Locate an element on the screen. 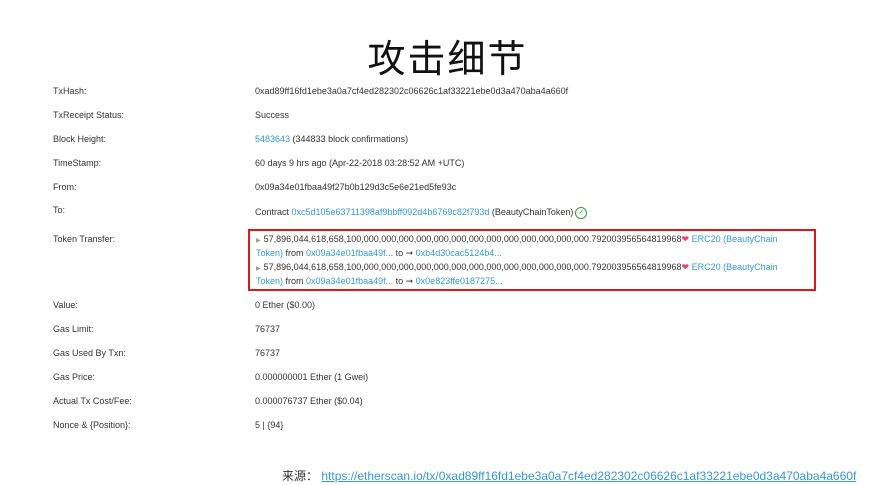  row-status: TxReceipt Status: Success is located at coordinates (443, 119).